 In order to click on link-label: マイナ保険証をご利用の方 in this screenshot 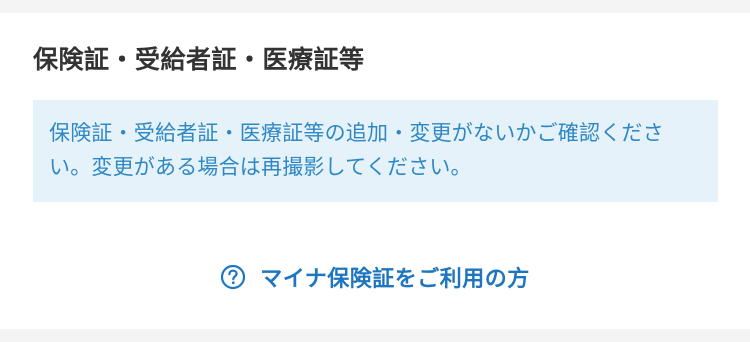, I will do `click(395, 279)`.